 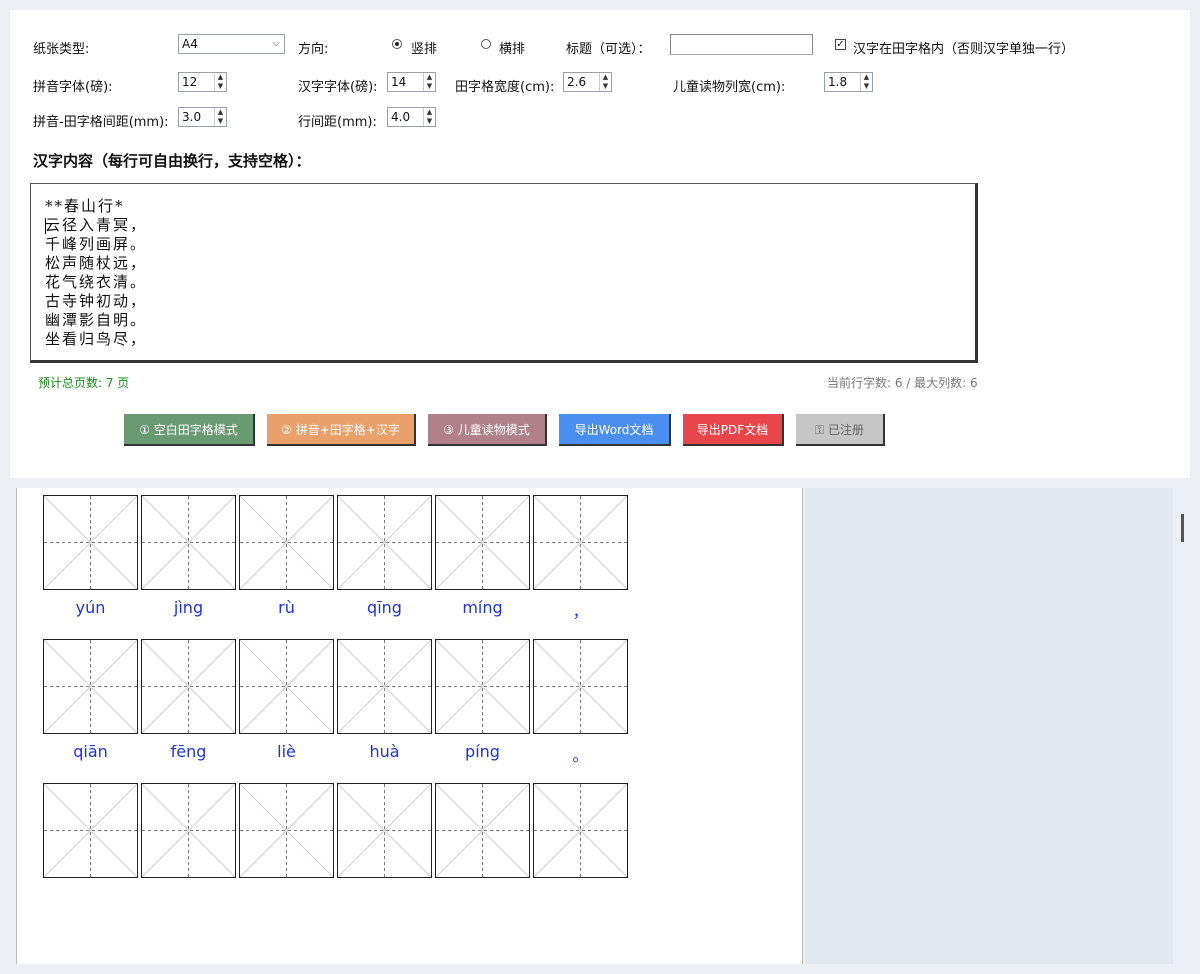 I want to click on page-estimate: 预计总页数: 7 页, so click(x=84, y=383).